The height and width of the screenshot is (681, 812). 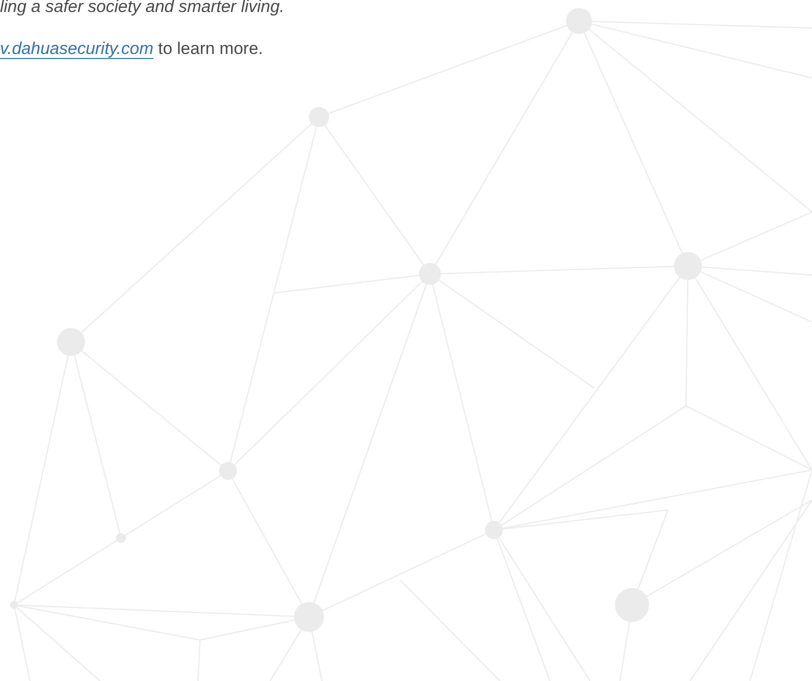 I want to click on intro-text: to learn more., so click(x=211, y=48).